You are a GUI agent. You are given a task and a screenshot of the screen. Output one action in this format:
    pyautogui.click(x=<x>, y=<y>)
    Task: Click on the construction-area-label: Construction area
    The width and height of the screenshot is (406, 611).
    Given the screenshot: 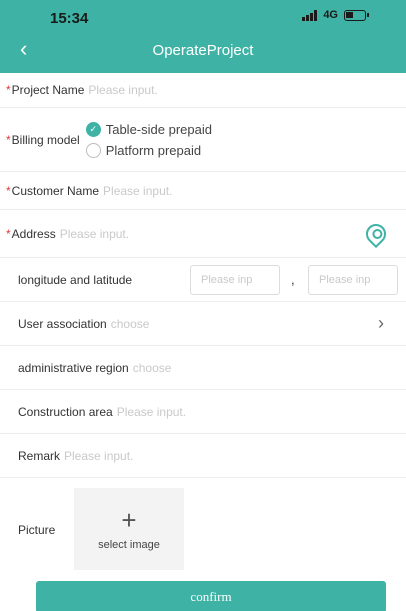 What is the action you would take?
    pyautogui.click(x=65, y=411)
    